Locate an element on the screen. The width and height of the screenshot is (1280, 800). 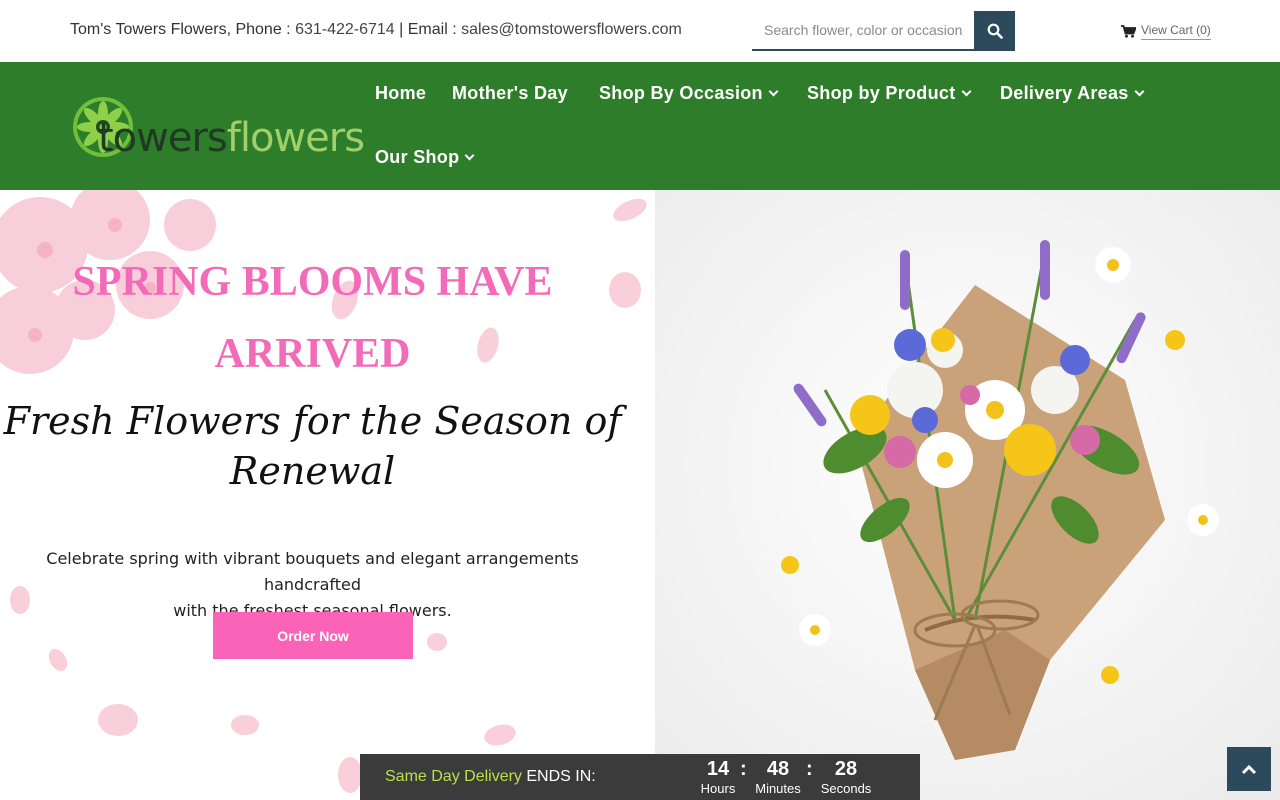
hero-script-subtitle: Fresh Flowers for the Season of Renewal is located at coordinates (312, 446).